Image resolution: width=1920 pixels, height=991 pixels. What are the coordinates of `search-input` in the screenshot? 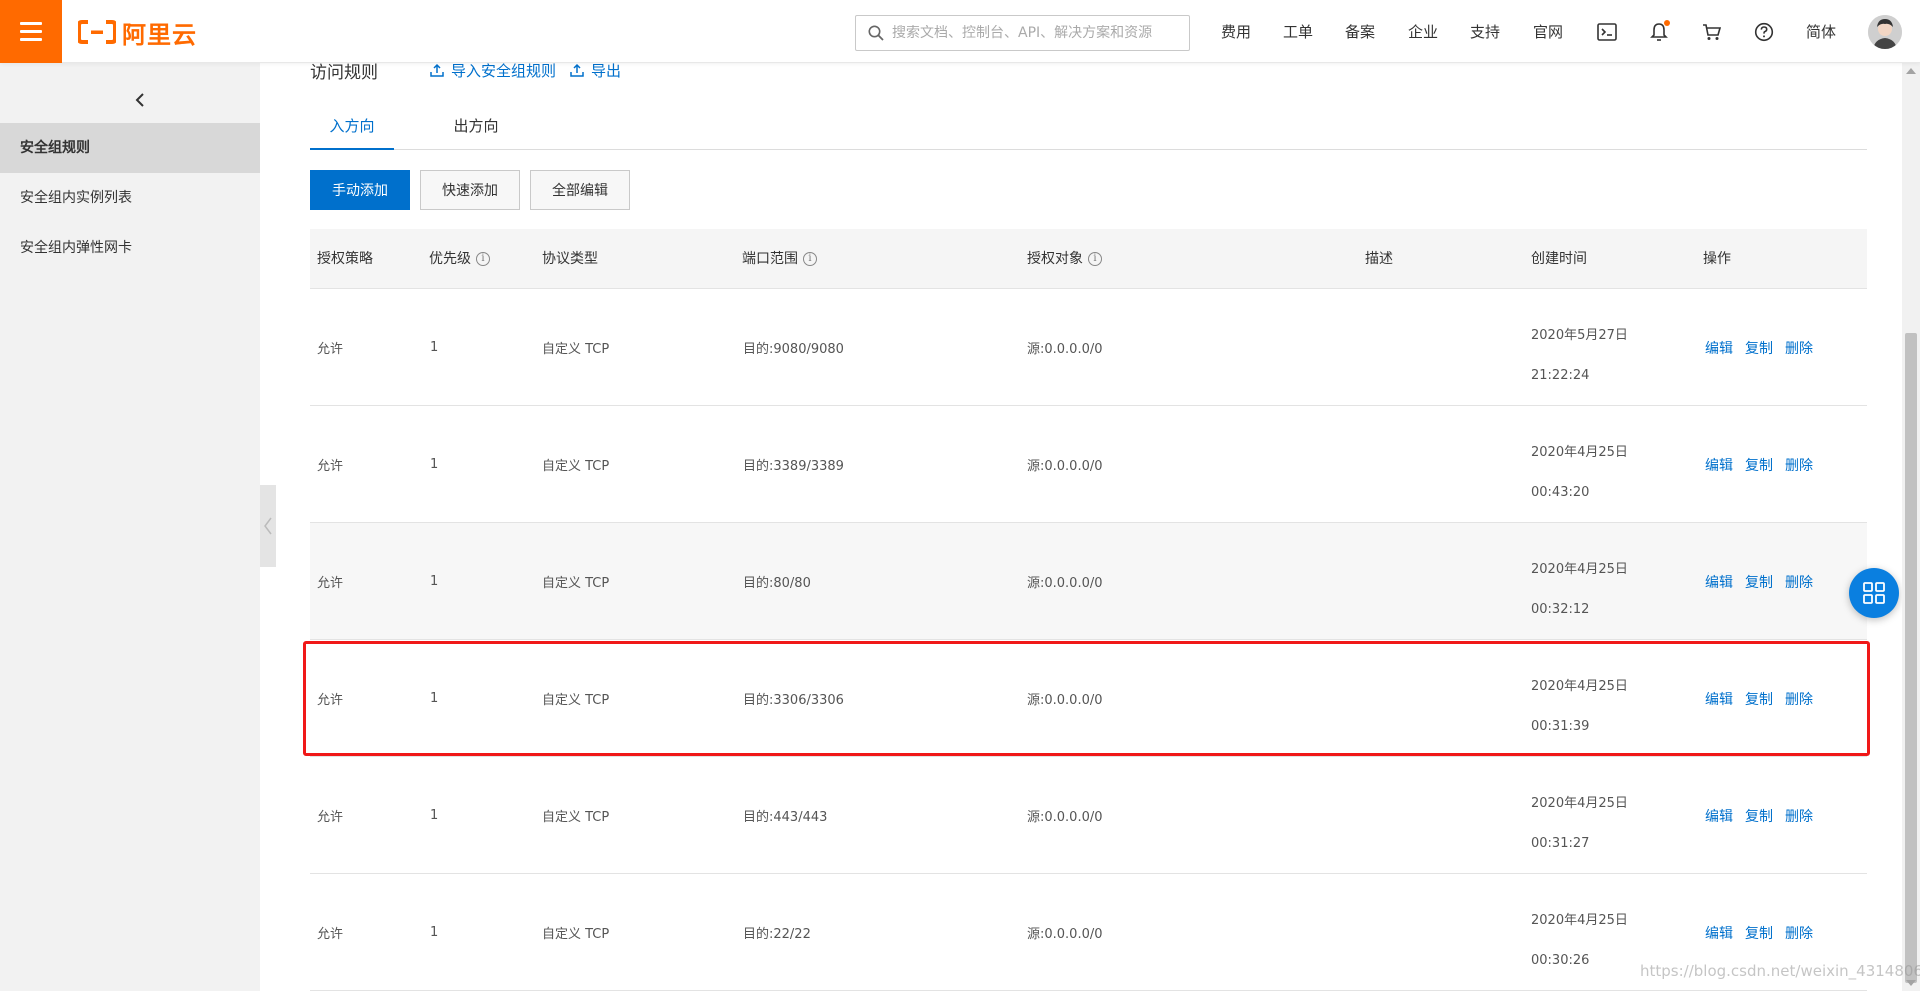 It's located at (1037, 33).